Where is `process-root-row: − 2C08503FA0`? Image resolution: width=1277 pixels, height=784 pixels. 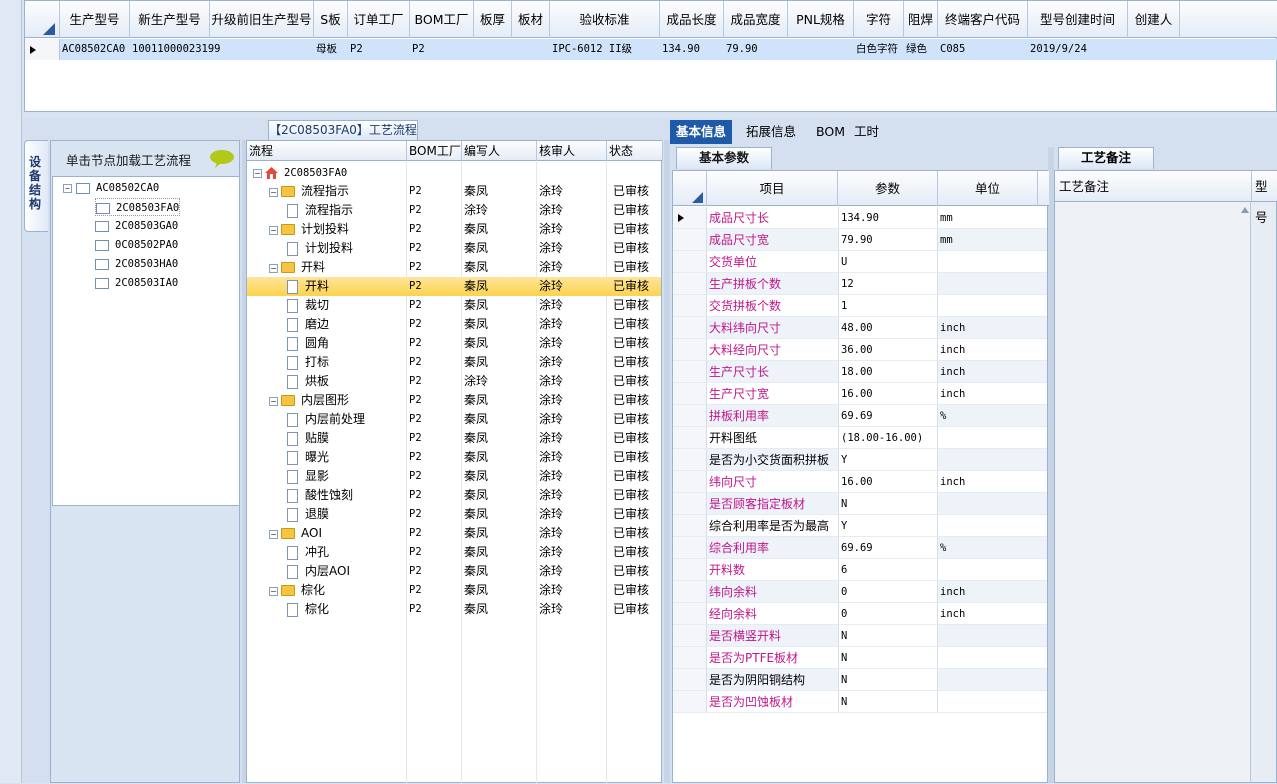
process-root-row: − 2C08503FA0 is located at coordinates (454, 172).